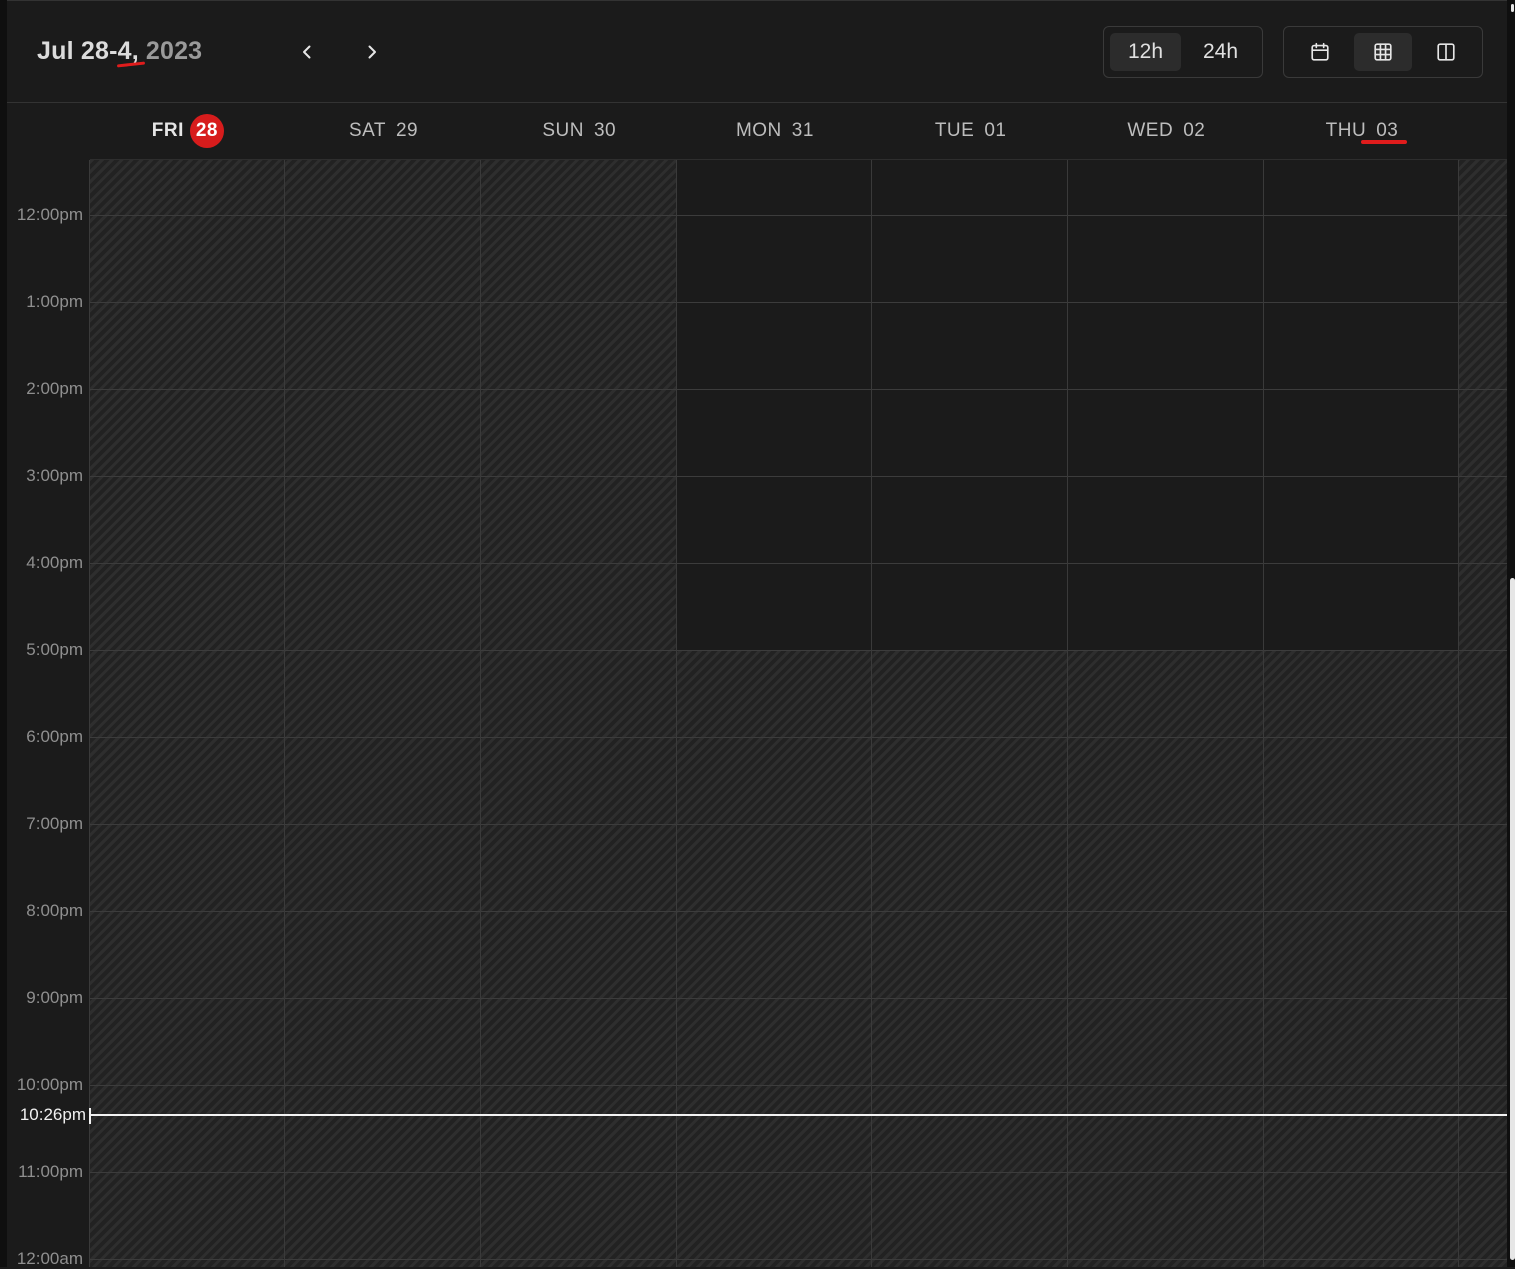 This screenshot has width=1515, height=1269. What do you see at coordinates (174, 51) in the screenshot?
I see `year-label: 2023` at bounding box center [174, 51].